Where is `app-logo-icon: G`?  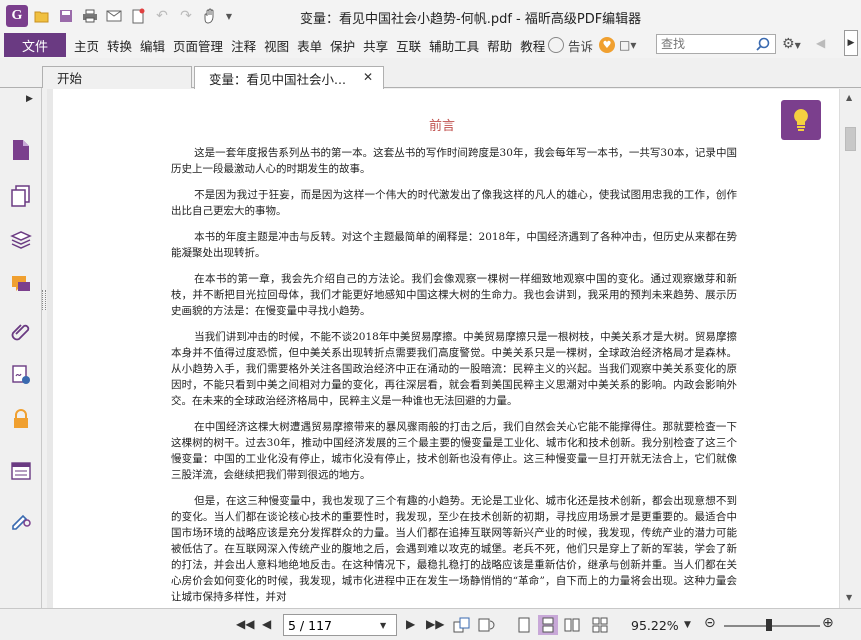 app-logo-icon: G is located at coordinates (17, 16).